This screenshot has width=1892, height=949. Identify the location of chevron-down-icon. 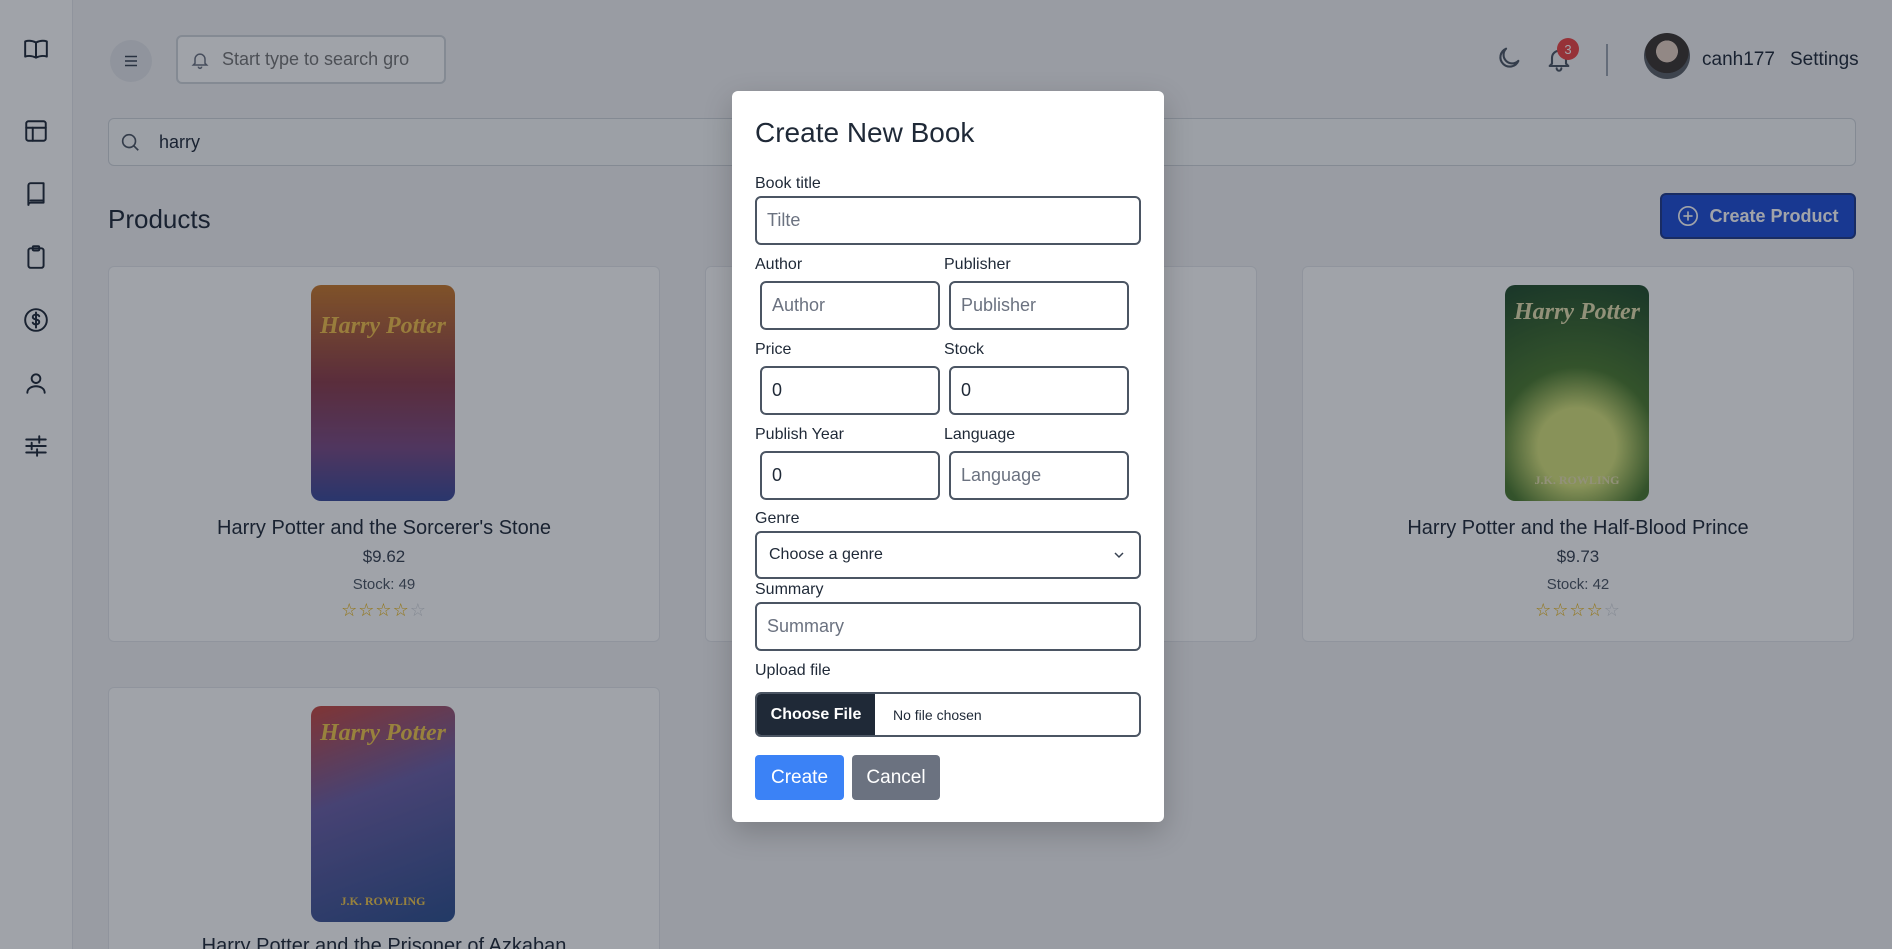
(1119, 555).